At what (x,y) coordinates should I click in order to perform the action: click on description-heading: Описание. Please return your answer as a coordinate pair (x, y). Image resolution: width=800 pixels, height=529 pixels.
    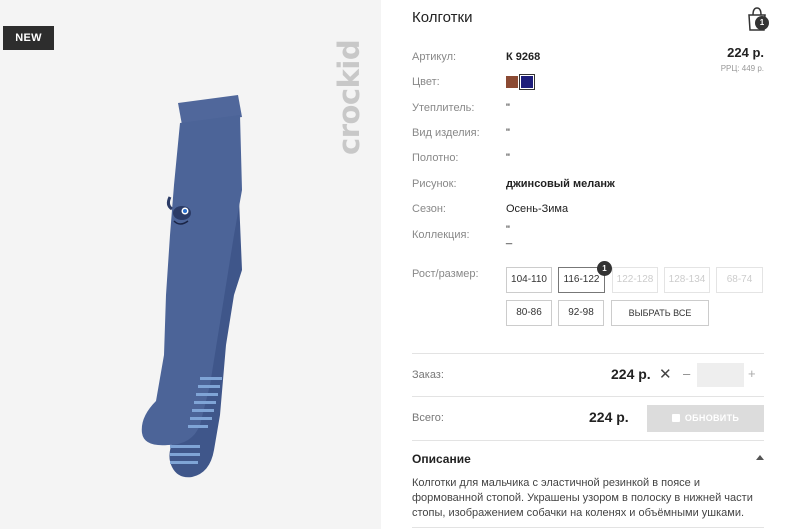
    Looking at the image, I should click on (441, 459).